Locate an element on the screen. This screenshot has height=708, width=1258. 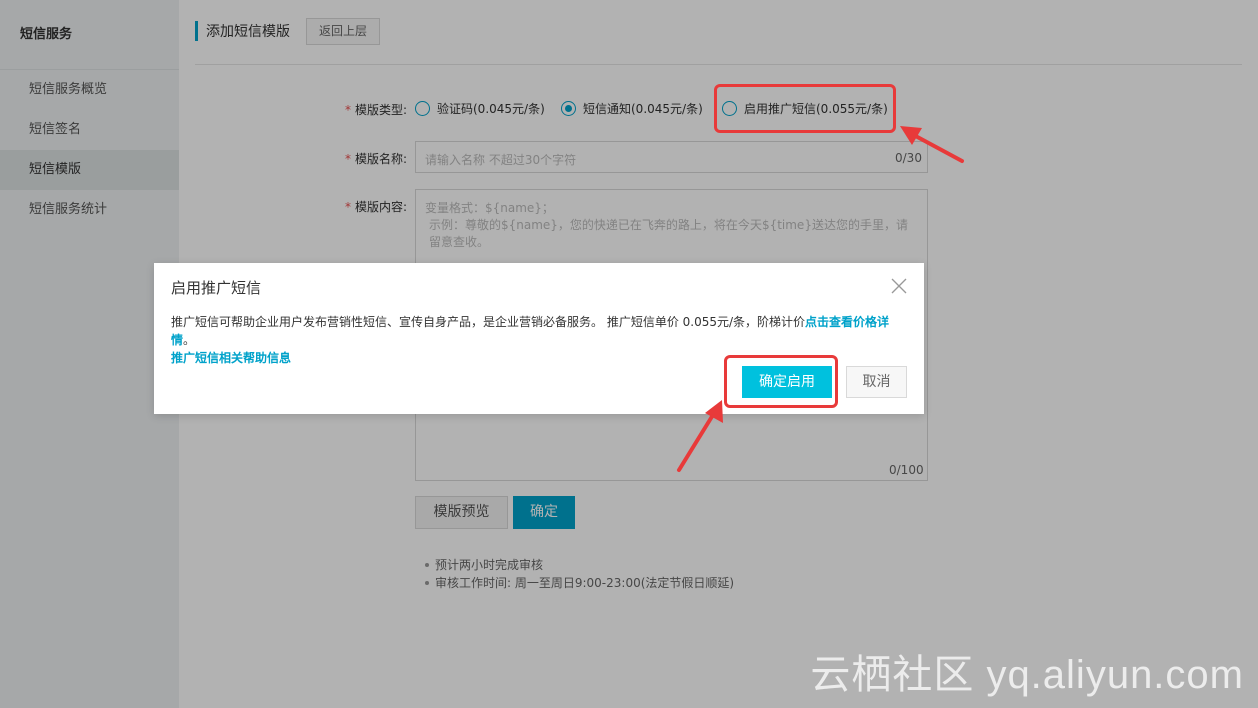
arrow-to-enable-button is located at coordinates (700, 436).